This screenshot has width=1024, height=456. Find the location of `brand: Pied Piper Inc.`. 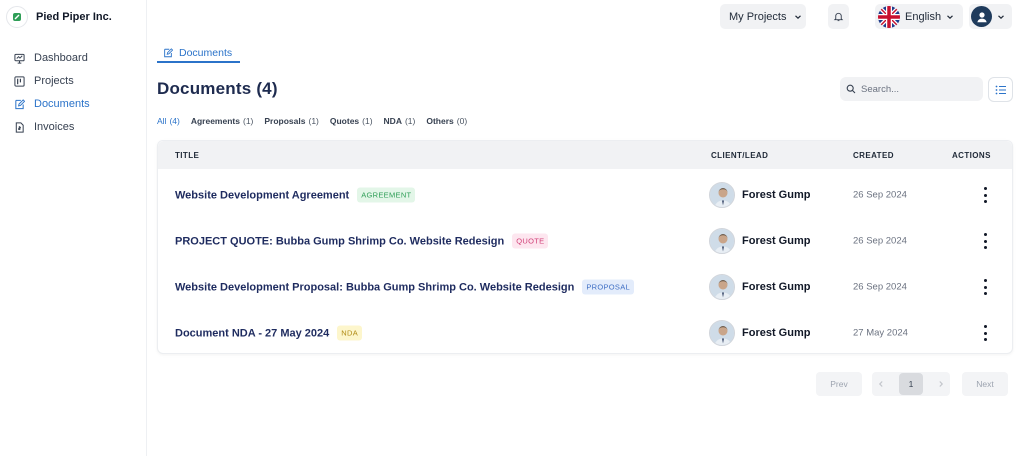

brand: Pied Piper Inc. is located at coordinates (59, 17).